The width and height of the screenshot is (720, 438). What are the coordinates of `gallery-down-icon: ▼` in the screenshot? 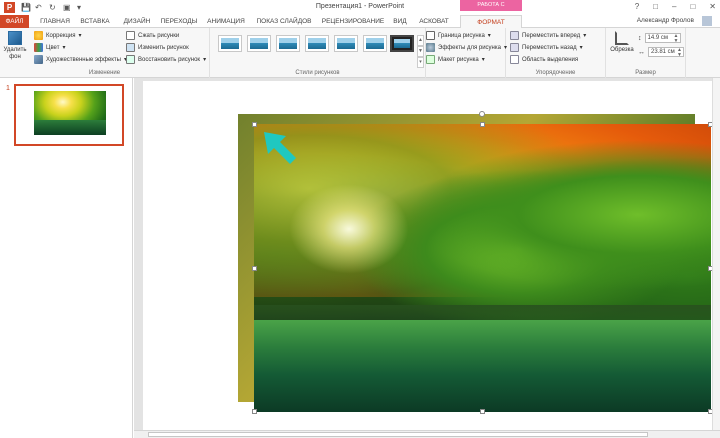 It's located at (420, 51).